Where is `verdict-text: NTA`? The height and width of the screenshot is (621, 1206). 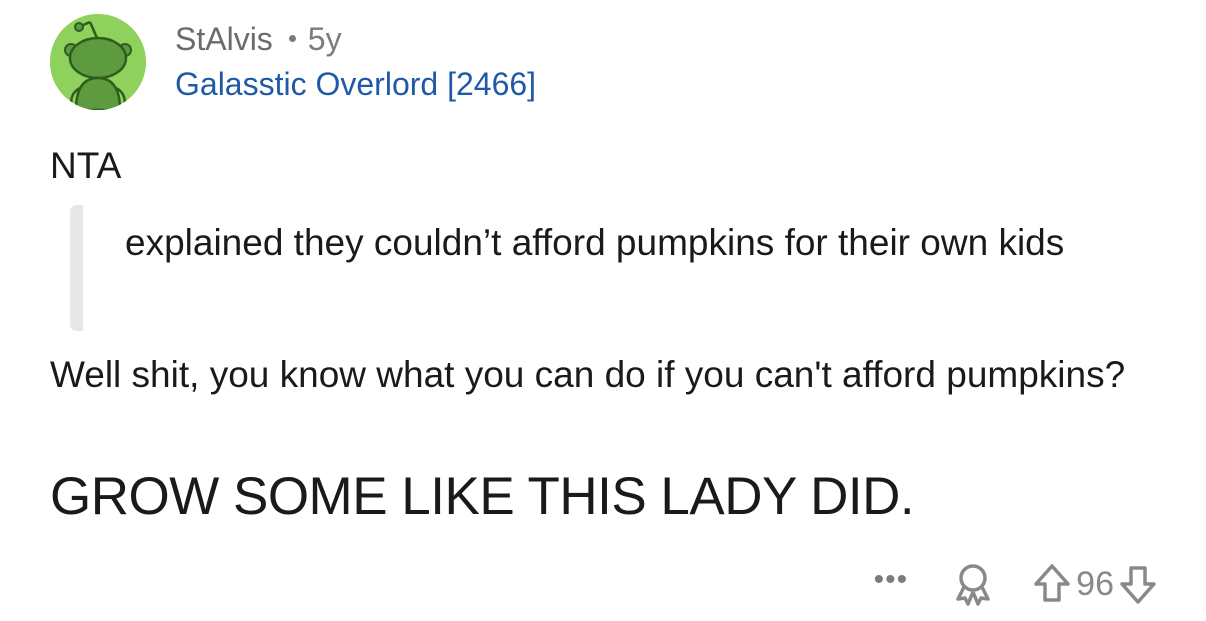
verdict-text: NTA is located at coordinates (86, 165).